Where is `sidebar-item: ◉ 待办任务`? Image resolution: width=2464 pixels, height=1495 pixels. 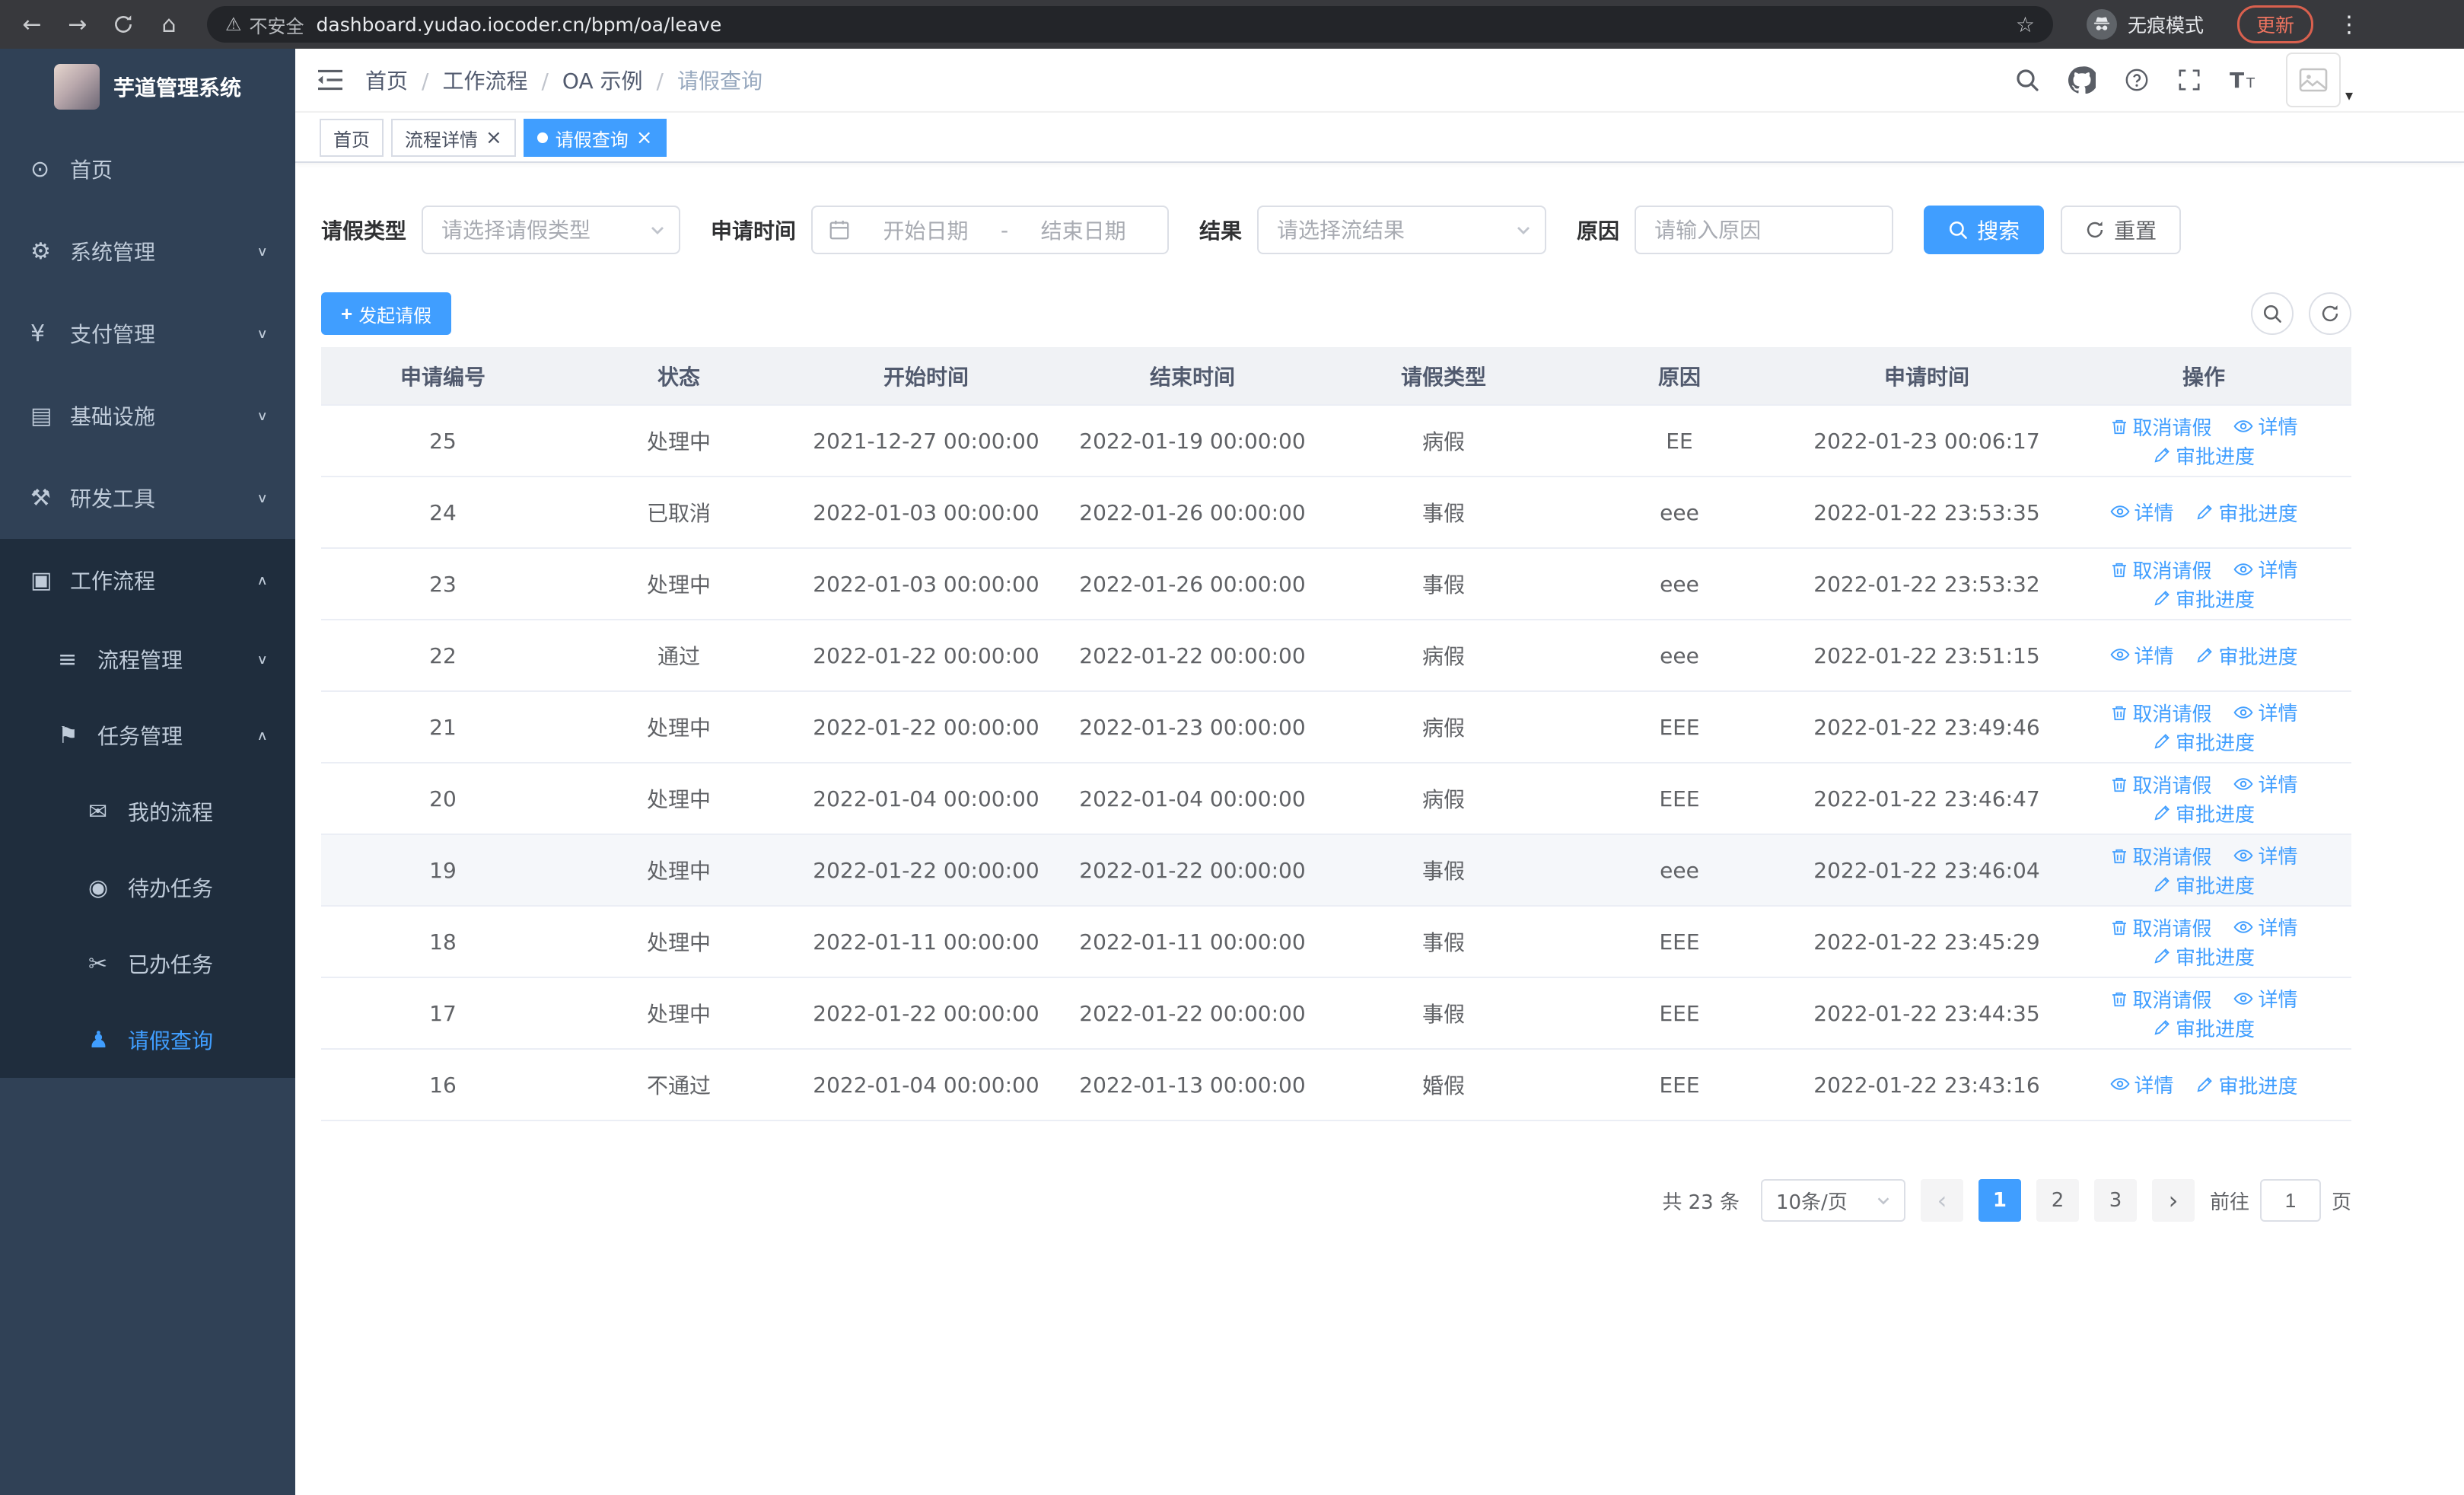
sidebar-item: ◉ 待办任务 is located at coordinates (147, 888).